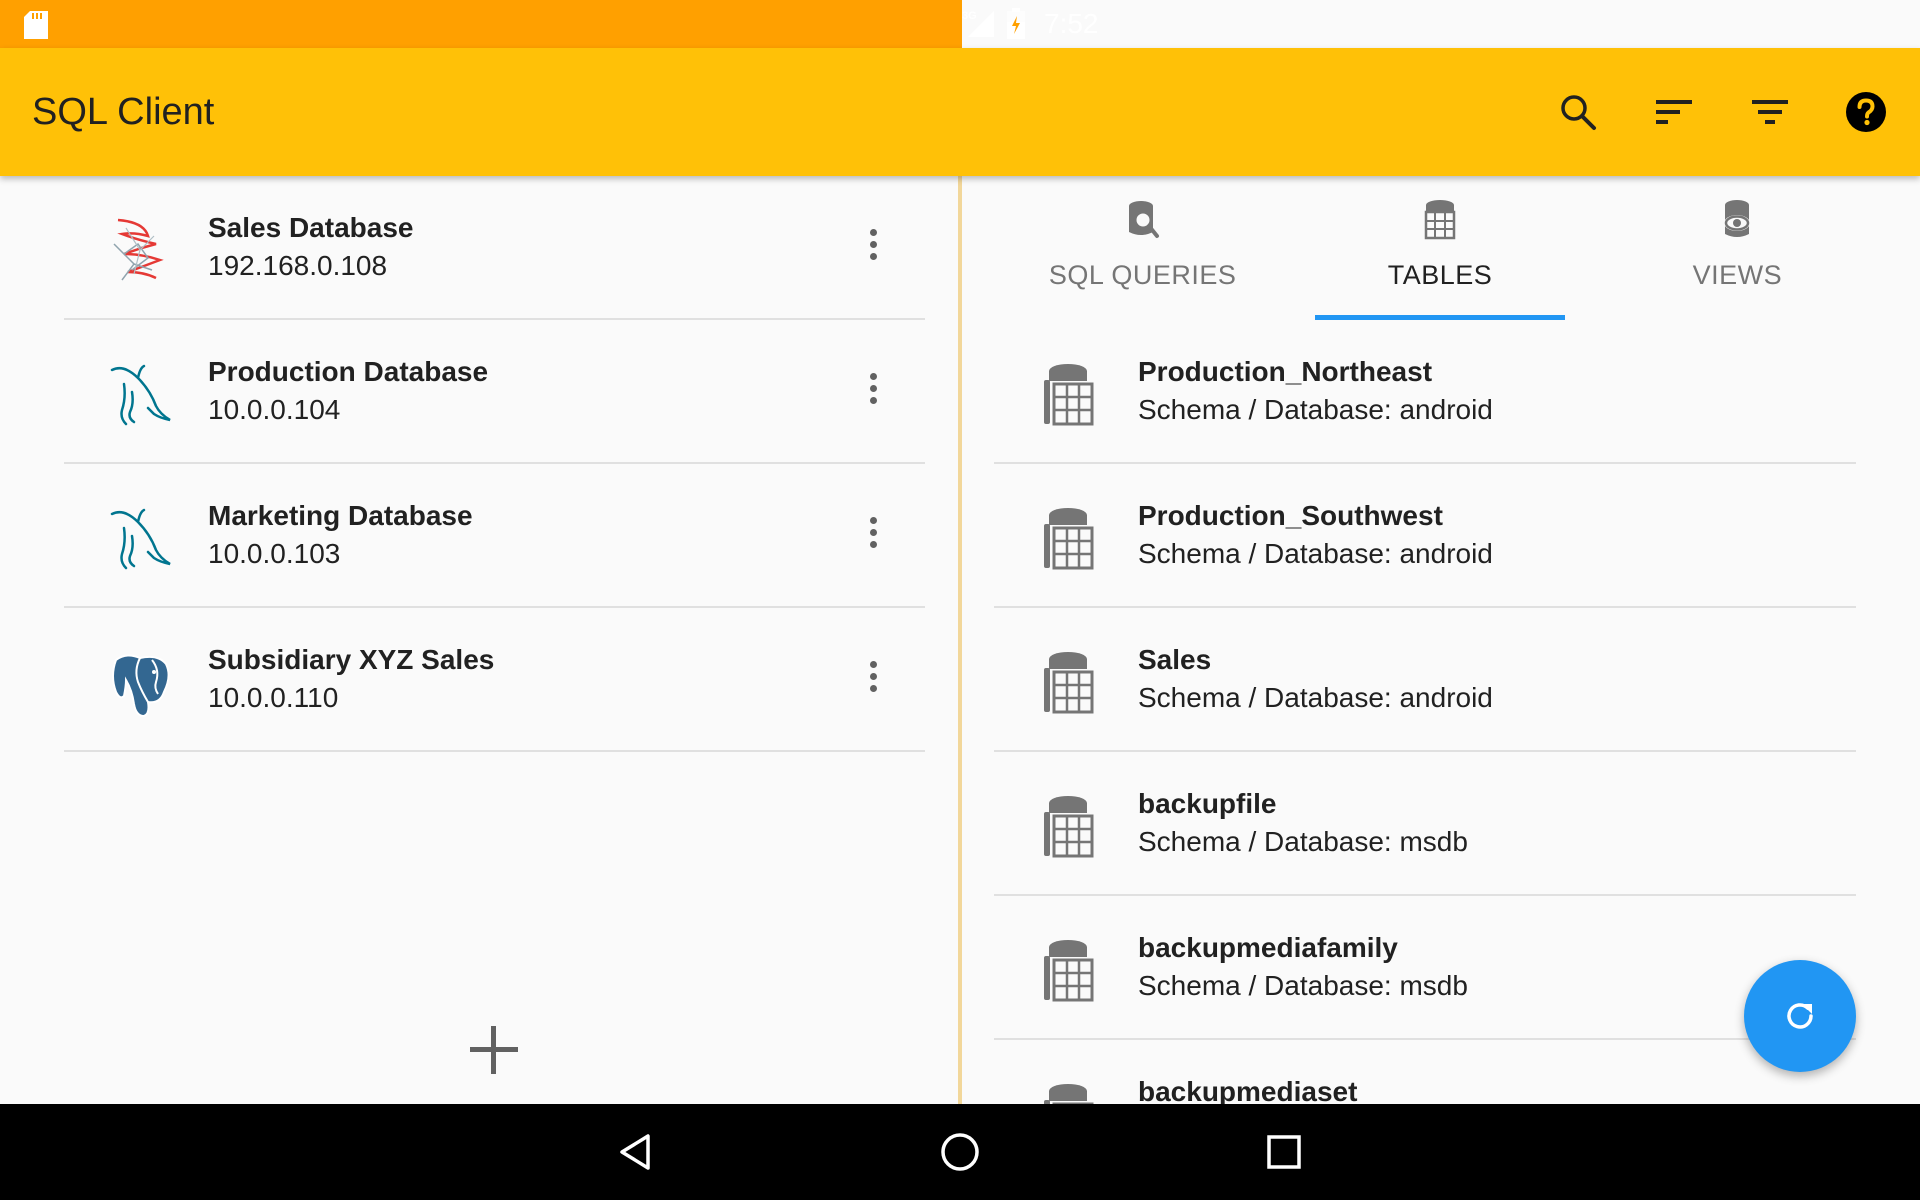 This screenshot has width=1920, height=1200. I want to click on recents-button, so click(1284, 1152).